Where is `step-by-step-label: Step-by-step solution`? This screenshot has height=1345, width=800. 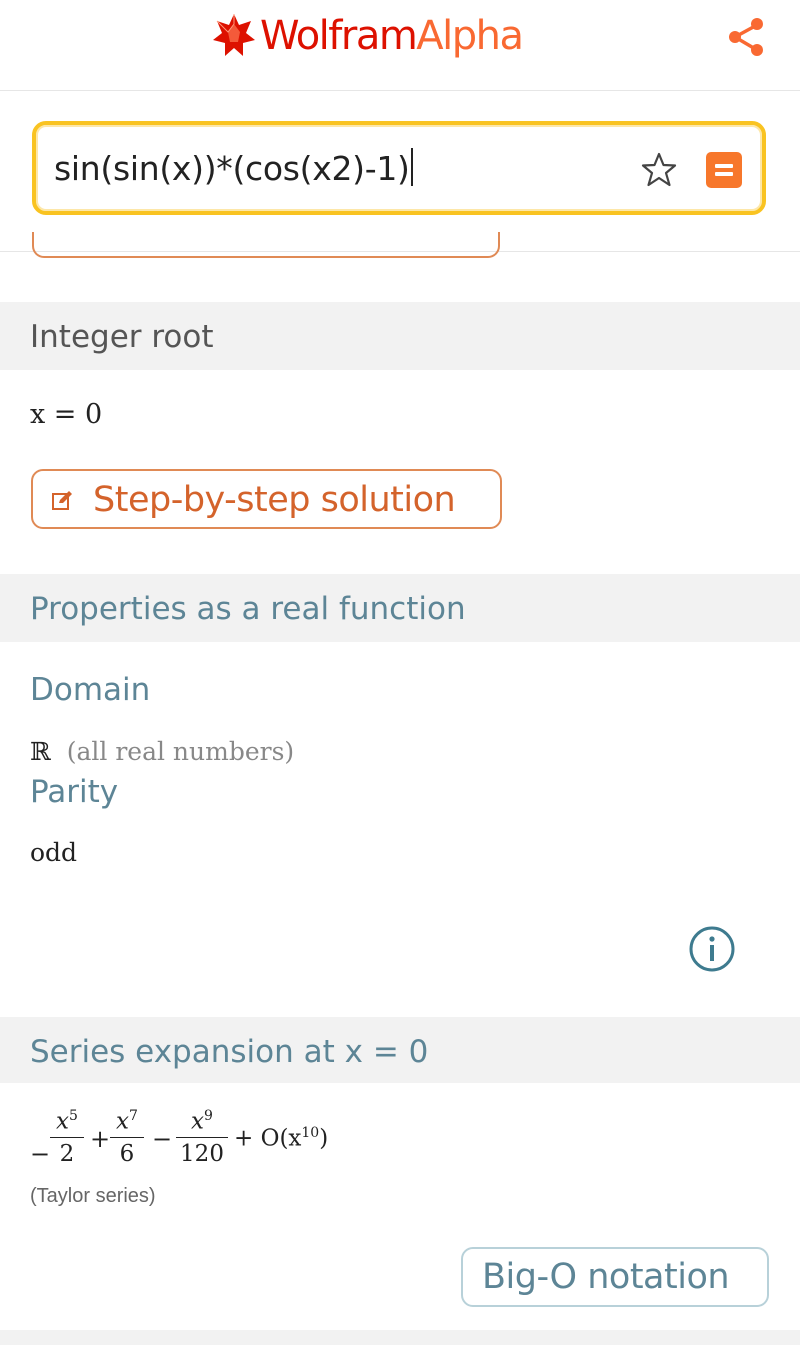
step-by-step-label: Step-by-step solution is located at coordinates (274, 500).